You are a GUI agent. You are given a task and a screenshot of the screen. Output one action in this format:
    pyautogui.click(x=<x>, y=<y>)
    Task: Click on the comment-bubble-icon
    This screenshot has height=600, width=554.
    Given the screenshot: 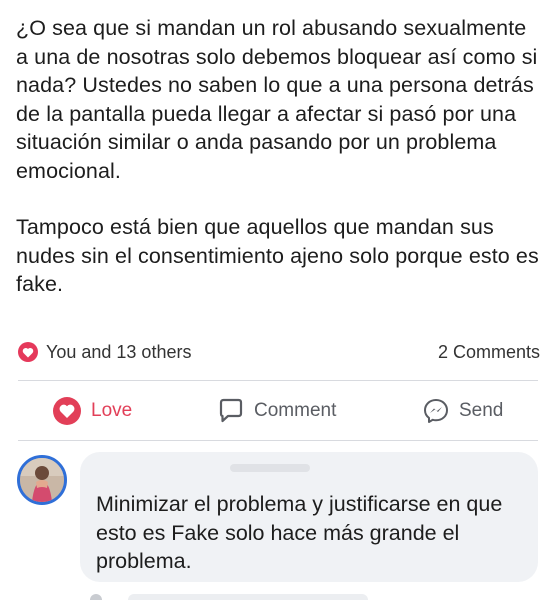 What is the action you would take?
    pyautogui.click(x=231, y=410)
    